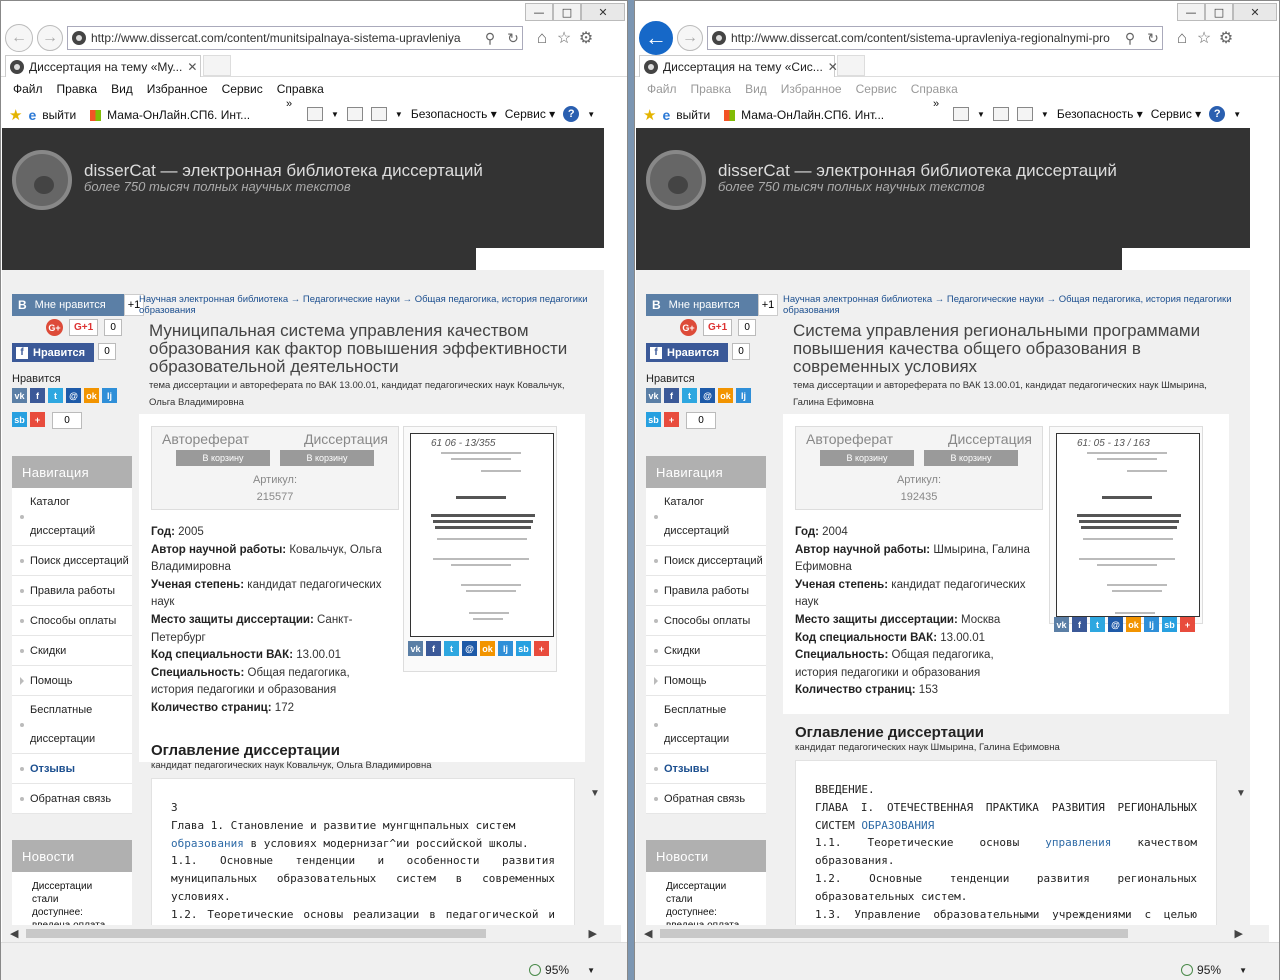  Describe the element at coordinates (564, 38) in the screenshot. I see `favorites-star-icon: ☆` at that location.